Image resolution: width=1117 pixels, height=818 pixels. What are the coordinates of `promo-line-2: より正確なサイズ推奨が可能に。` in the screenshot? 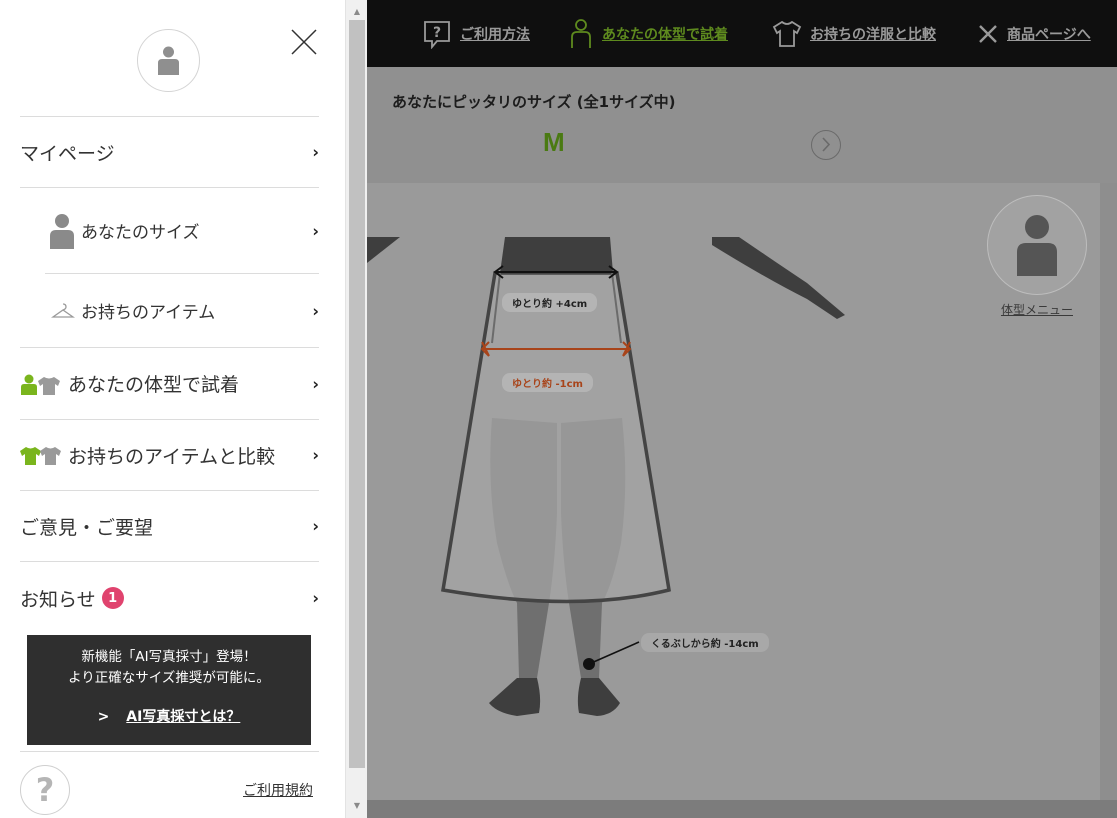 It's located at (169, 678).